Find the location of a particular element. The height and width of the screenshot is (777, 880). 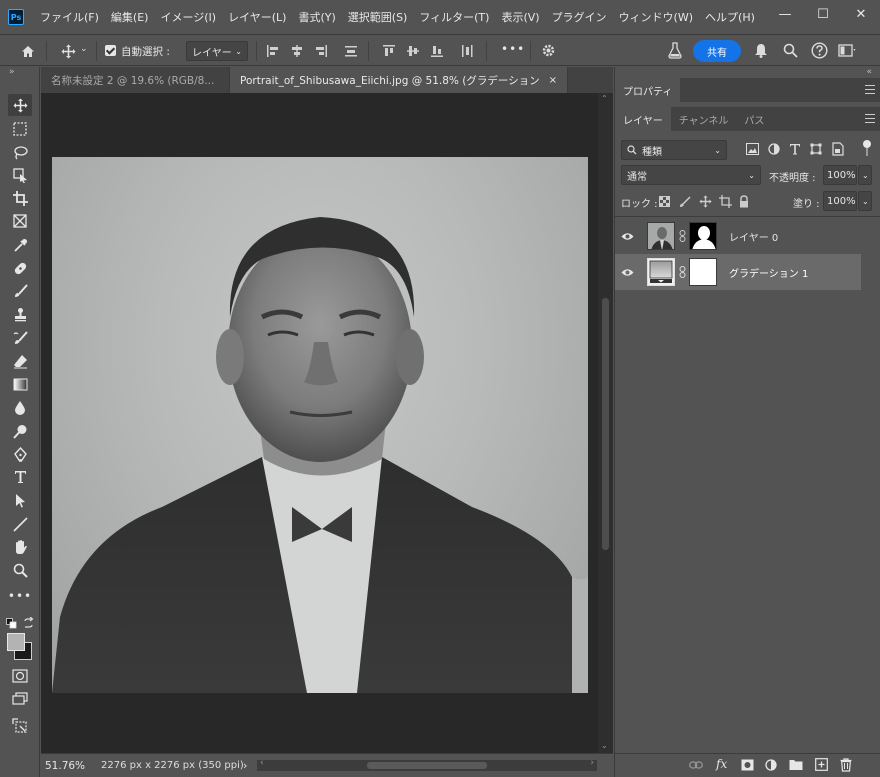

default-colors-icon is located at coordinates (11, 623).